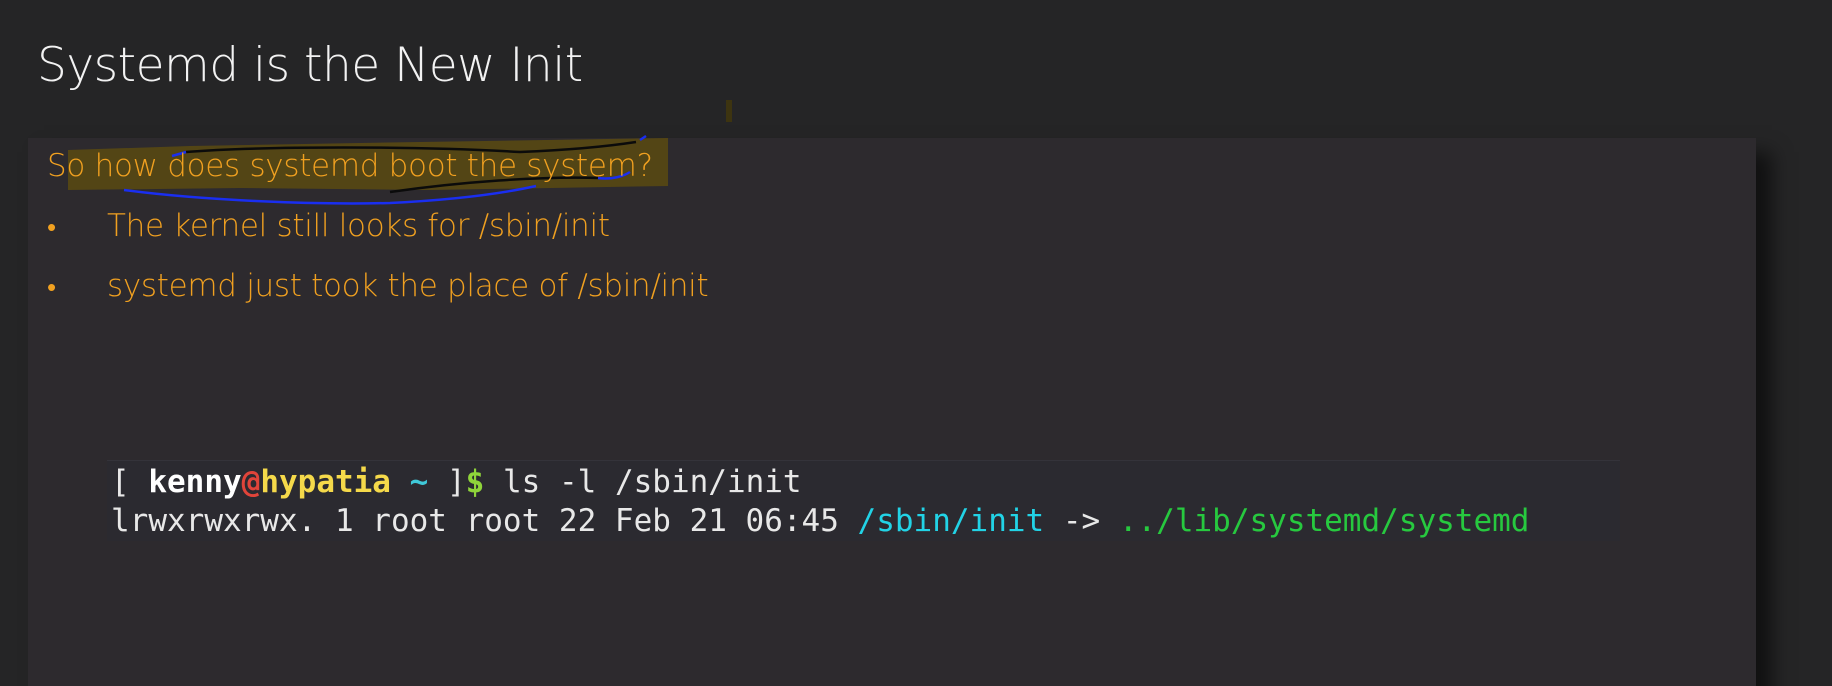 The width and height of the screenshot is (1832, 686). I want to click on output-link-name: /sbin/init, so click(951, 521).